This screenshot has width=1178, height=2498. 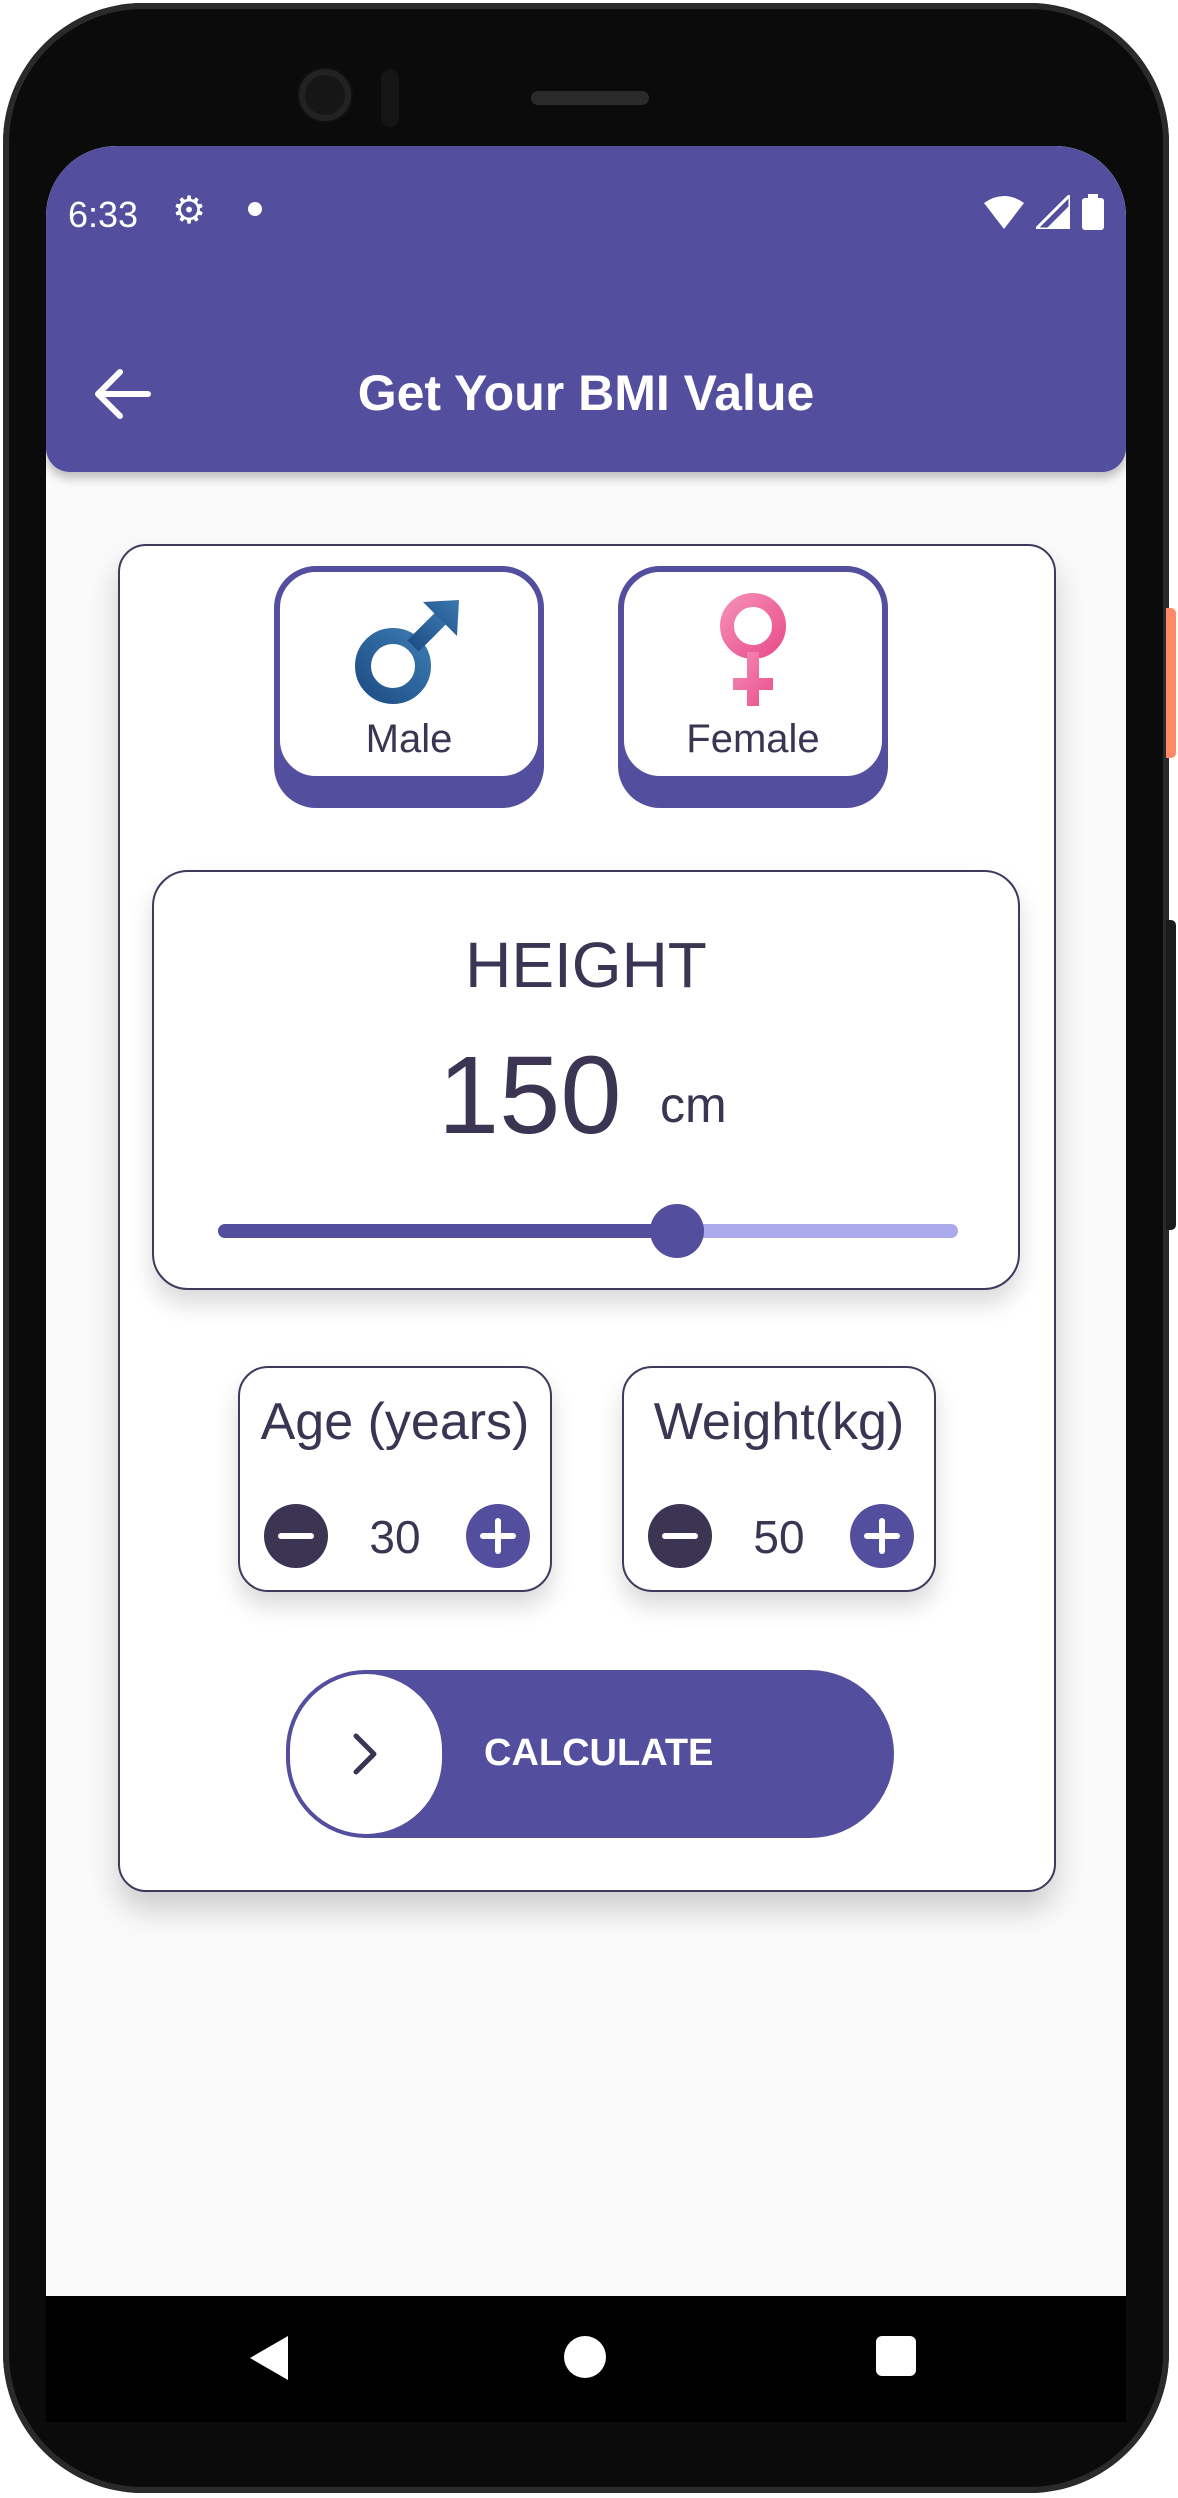 I want to click on status-icons, so click(x=1044, y=212).